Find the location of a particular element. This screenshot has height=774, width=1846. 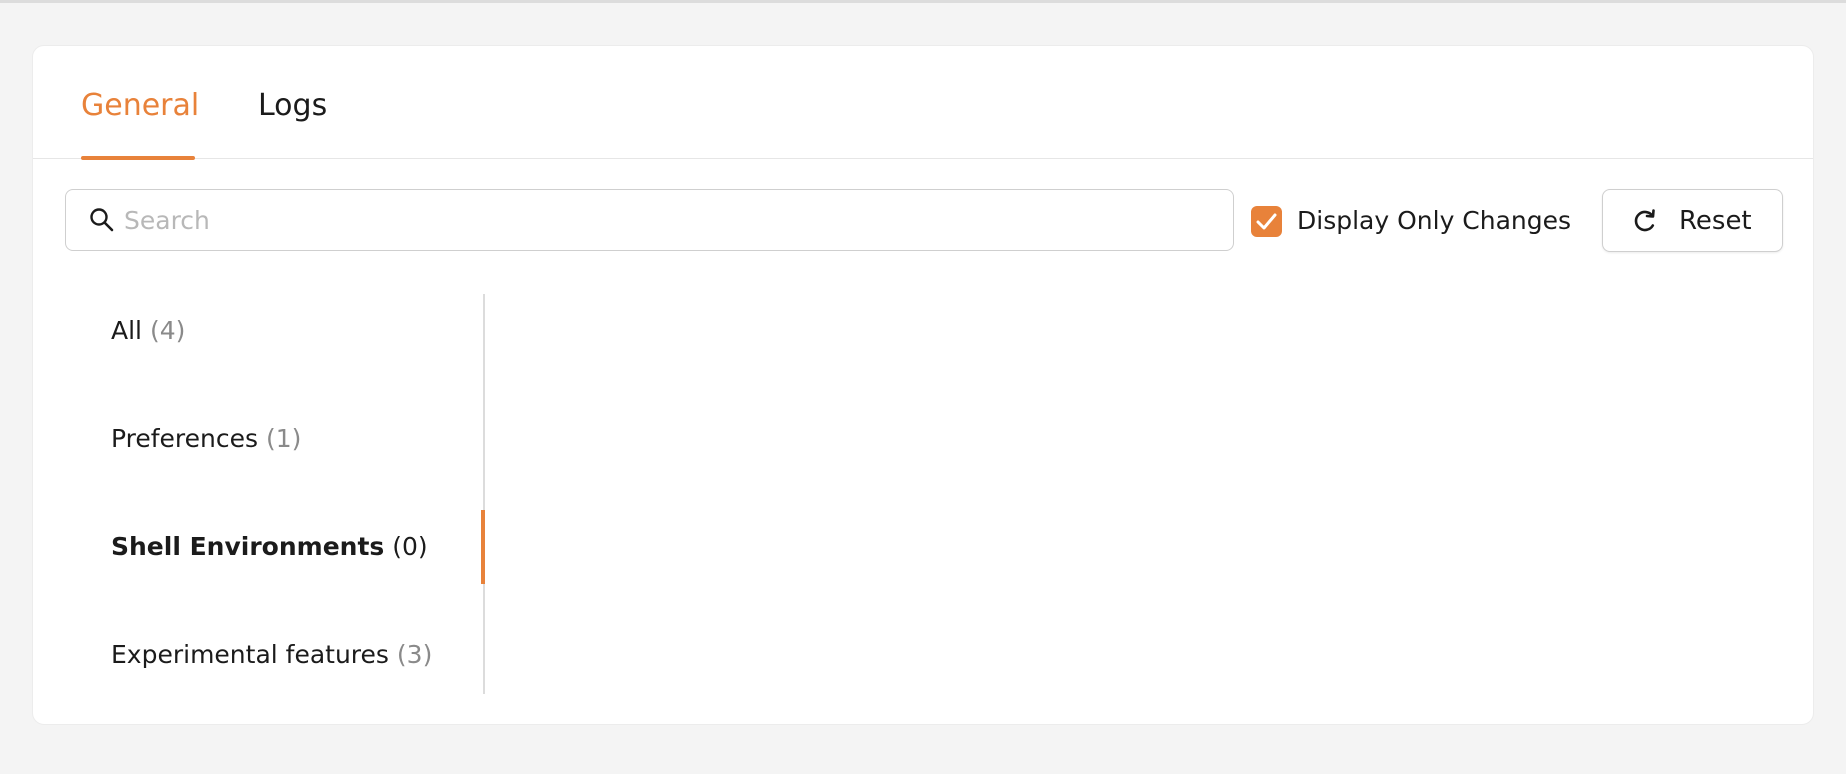

sidebar-item-all: All (4) is located at coordinates (148, 331).